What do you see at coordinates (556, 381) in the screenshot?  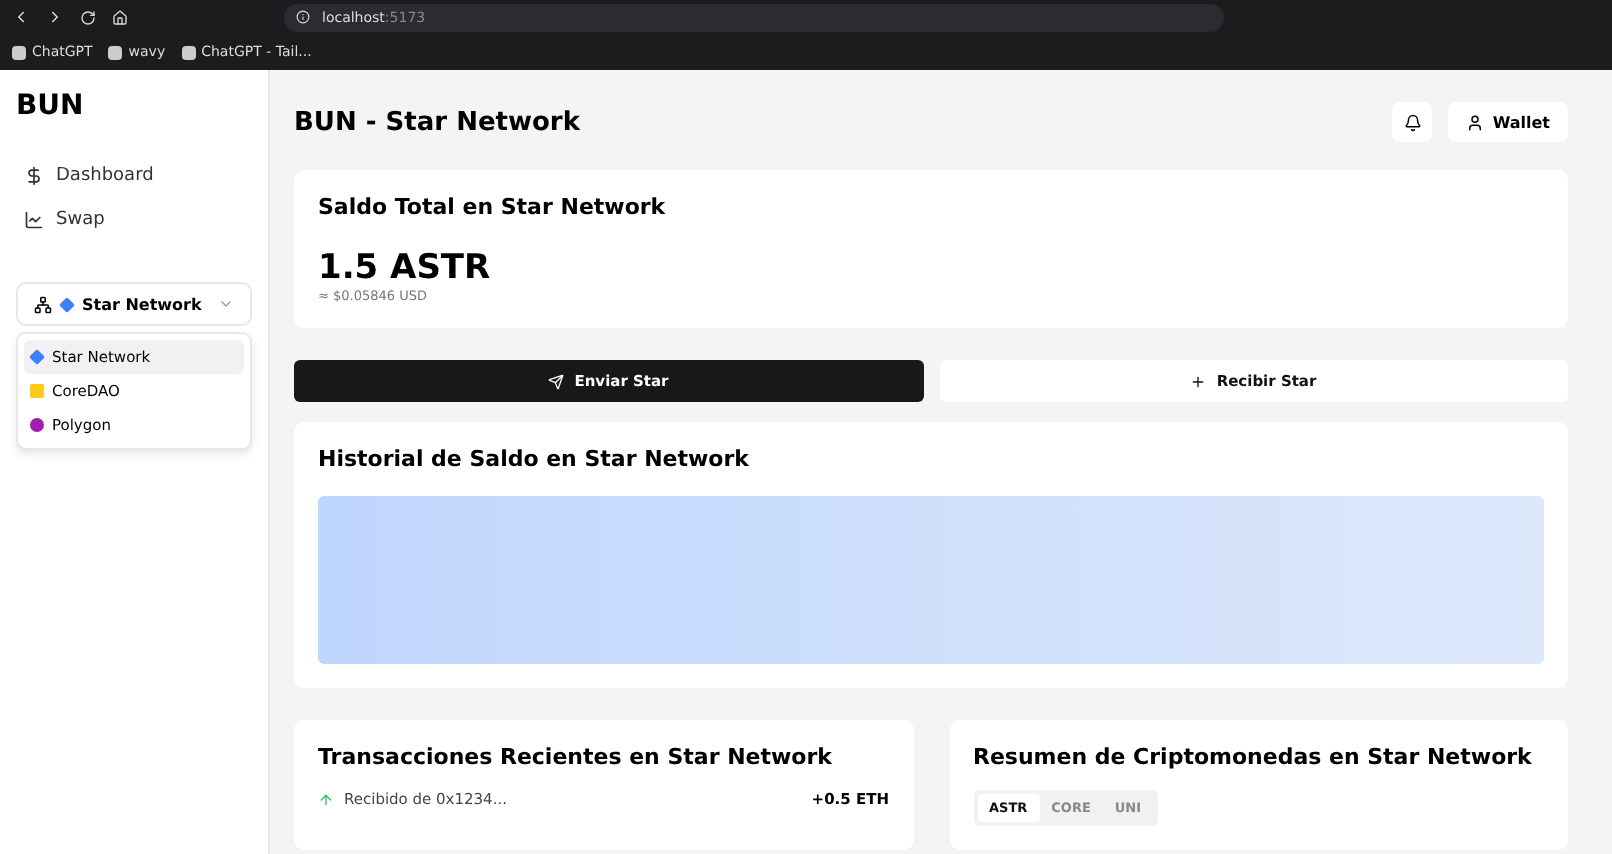 I see `send-icon` at bounding box center [556, 381].